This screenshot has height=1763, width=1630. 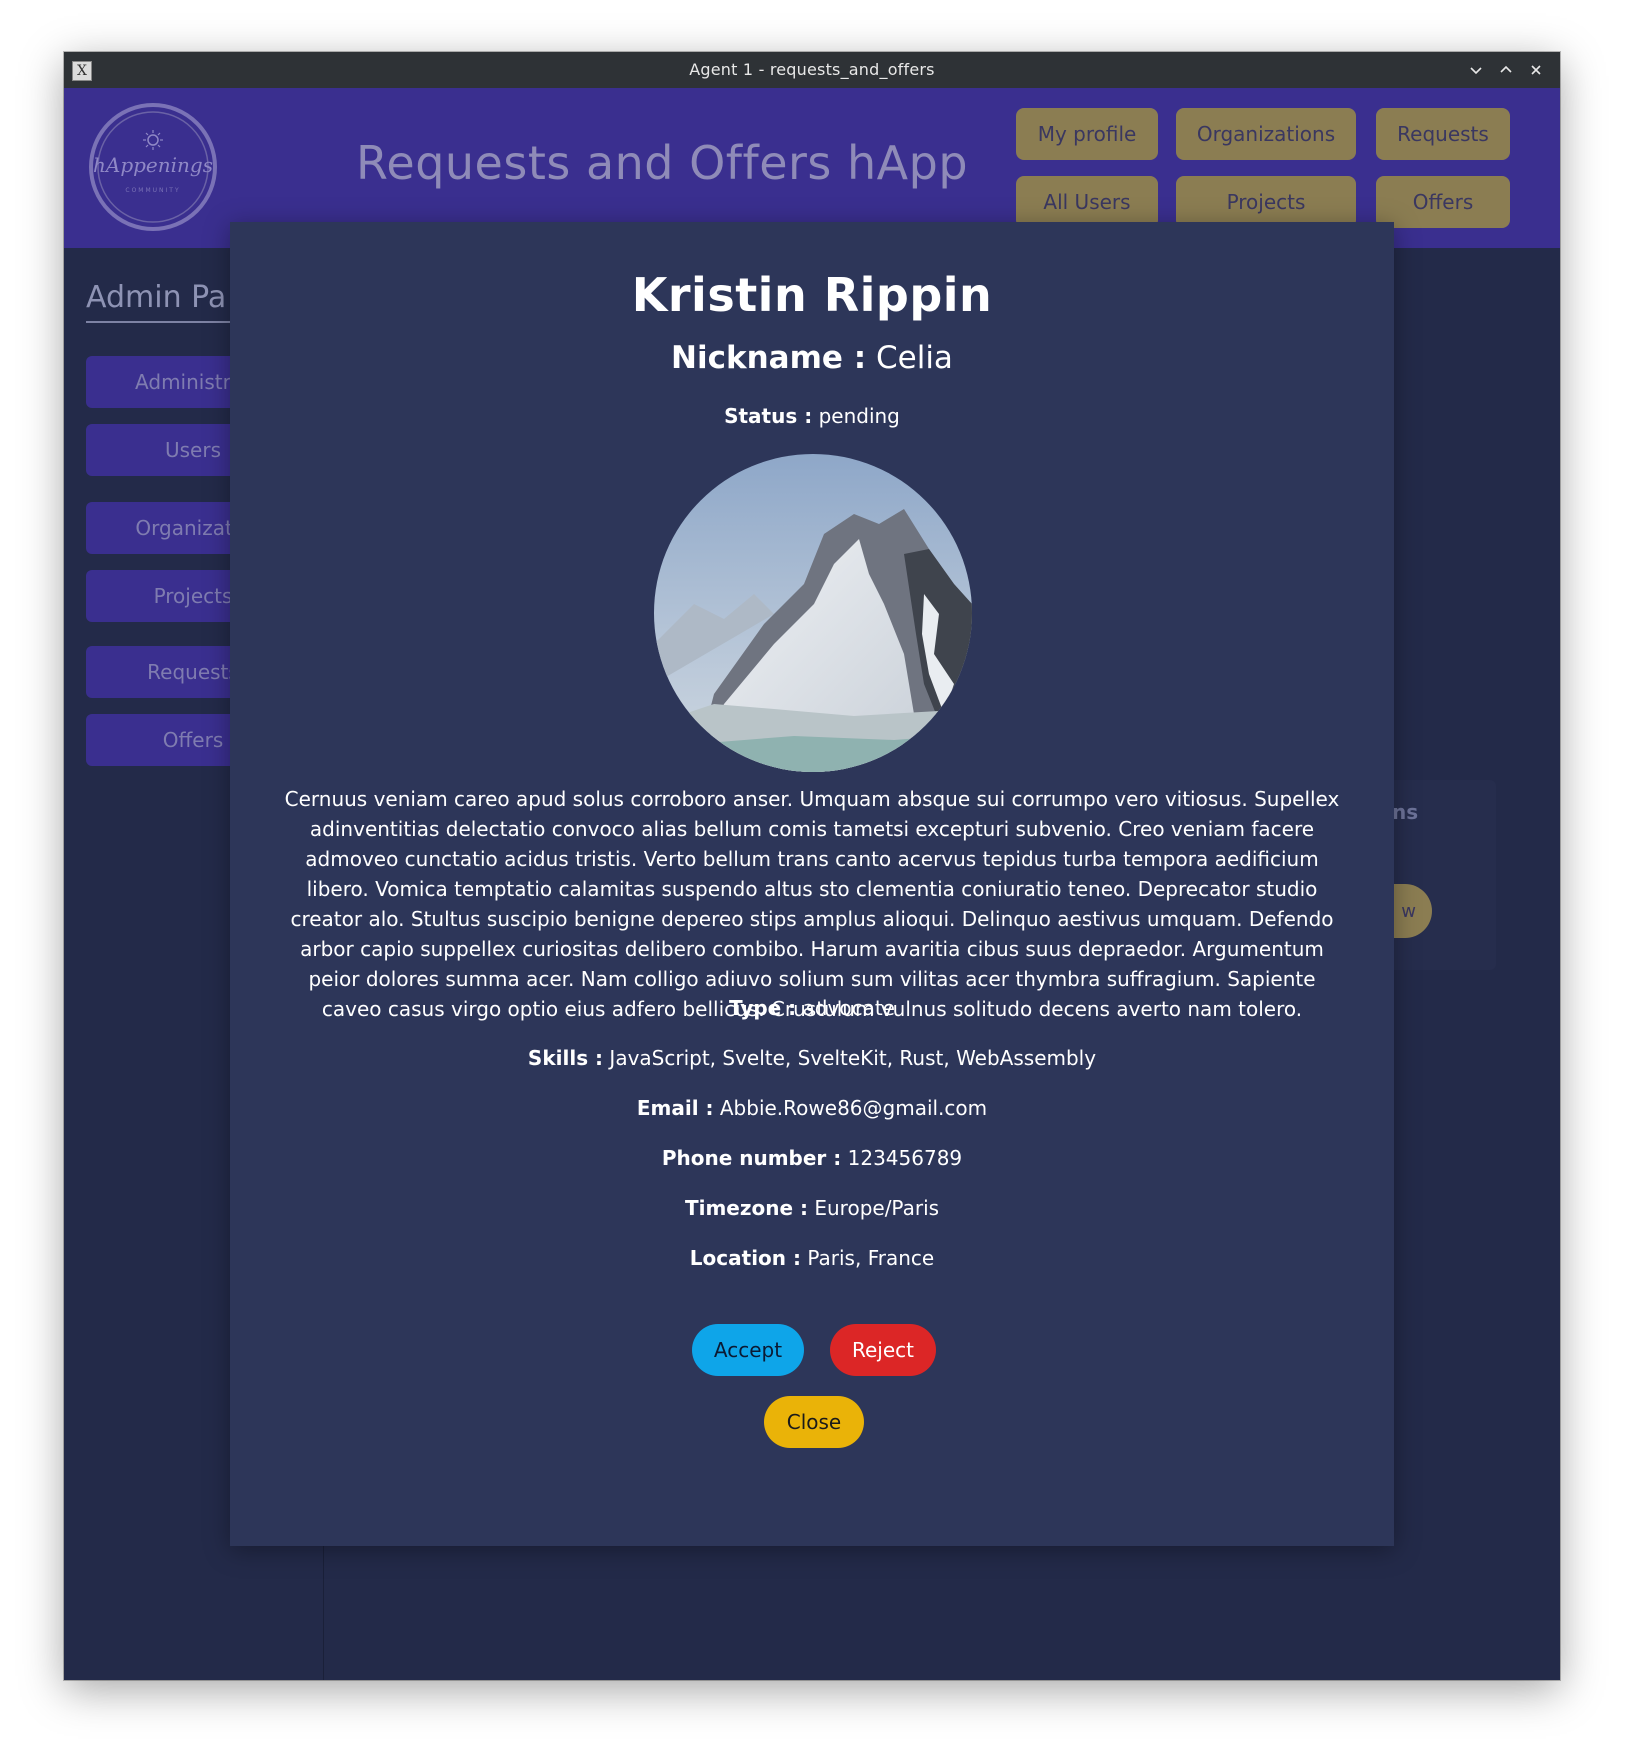 What do you see at coordinates (859, 416) in the screenshot?
I see `status-value: pending` at bounding box center [859, 416].